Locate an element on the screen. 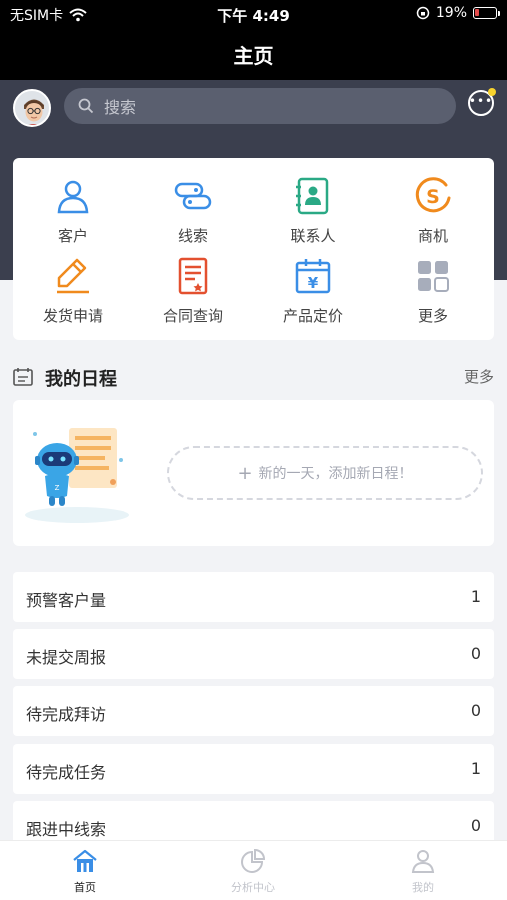 This screenshot has height=900, width=507. pricing-icon: ¥ is located at coordinates (313, 276).